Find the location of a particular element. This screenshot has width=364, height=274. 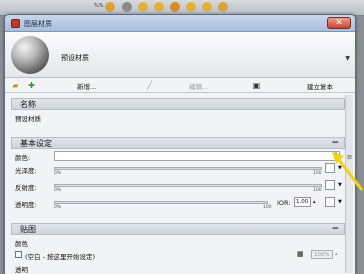

texture-edit-icon: ▦ is located at coordinates (300, 254).